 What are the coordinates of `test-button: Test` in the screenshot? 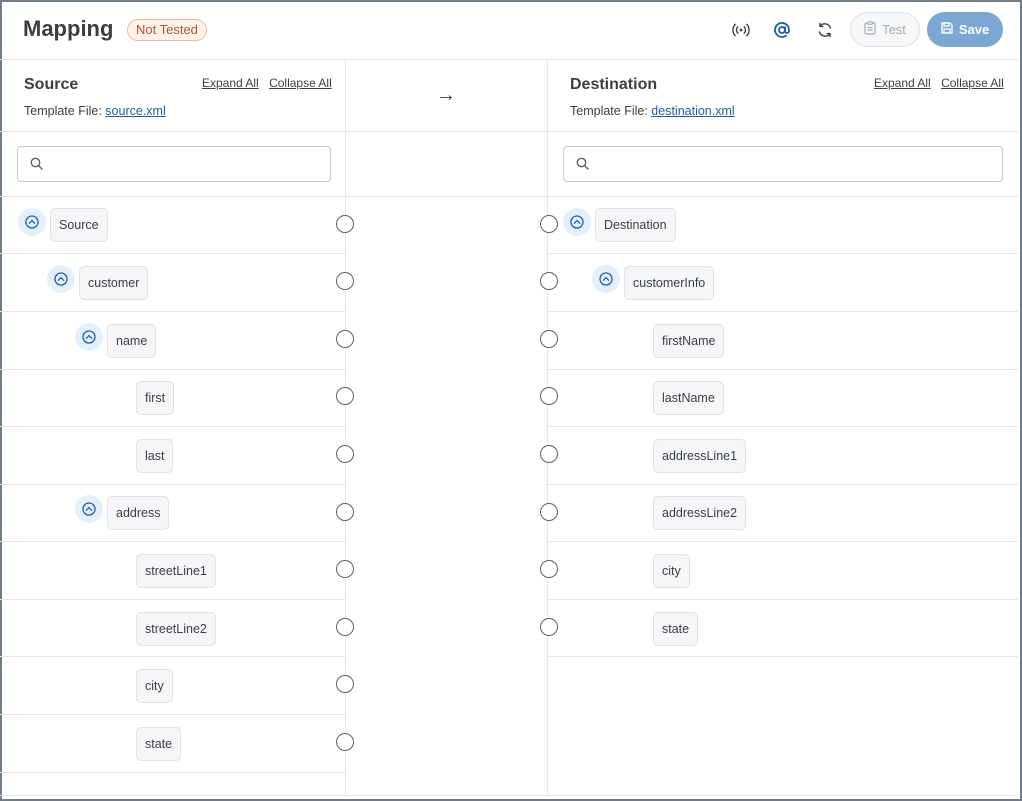 It's located at (885, 29).